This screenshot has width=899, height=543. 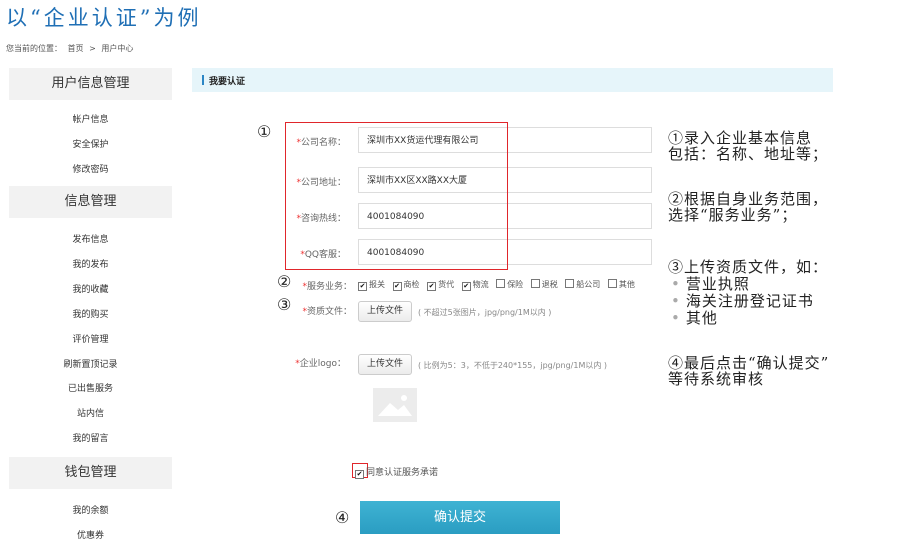 What do you see at coordinates (748, 207) in the screenshot?
I see `annotation-step2: ②根据自身业务范围， 选择“服务业务”；` at bounding box center [748, 207].